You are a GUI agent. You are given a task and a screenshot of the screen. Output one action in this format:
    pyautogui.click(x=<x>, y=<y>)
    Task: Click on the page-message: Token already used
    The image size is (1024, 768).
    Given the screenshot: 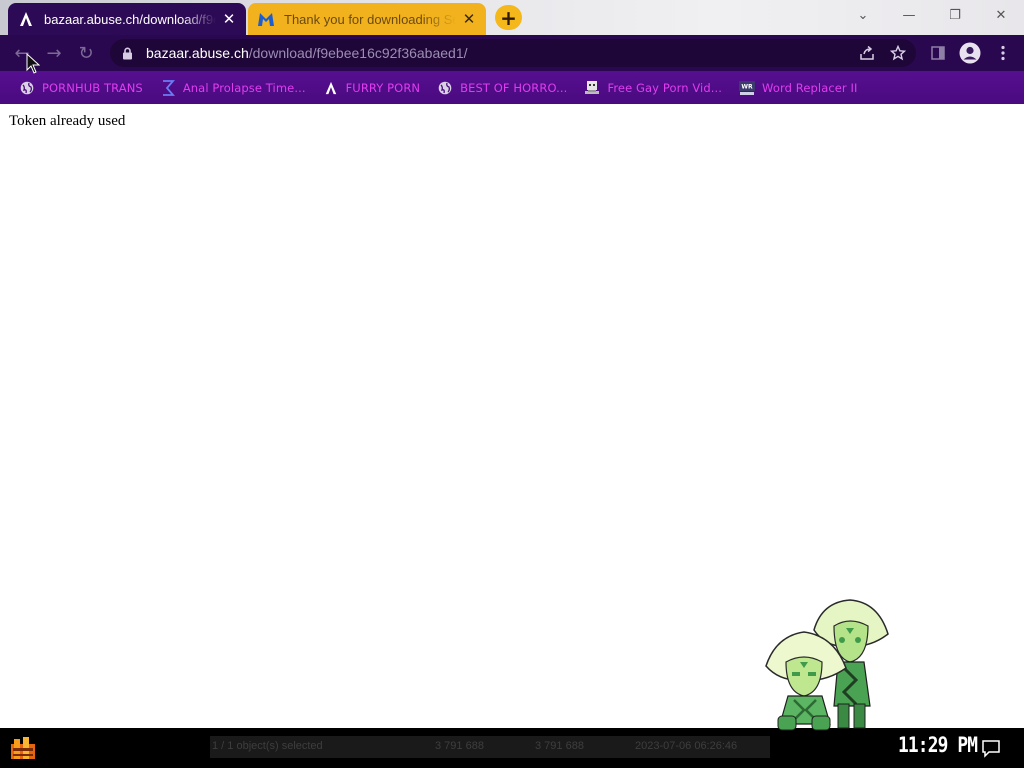 What is the action you would take?
    pyautogui.click(x=67, y=121)
    